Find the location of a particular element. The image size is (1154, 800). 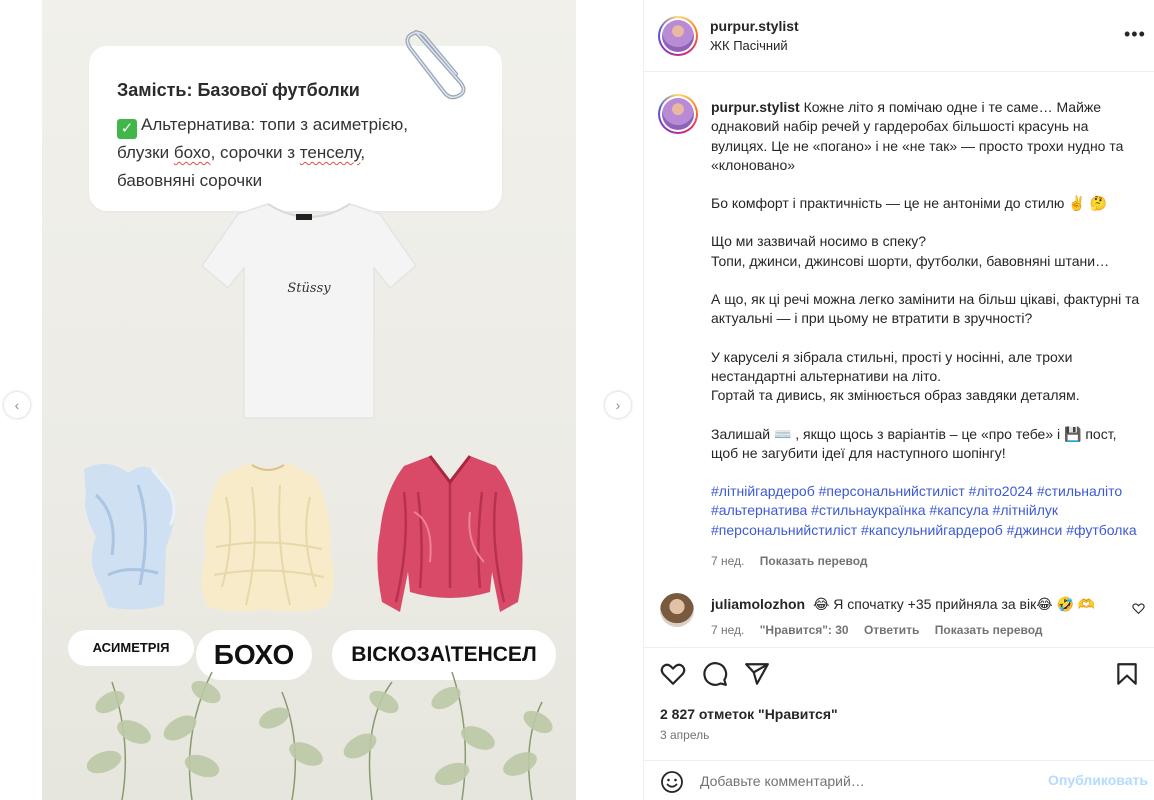

author-username: purpur.stylist is located at coordinates (754, 26).